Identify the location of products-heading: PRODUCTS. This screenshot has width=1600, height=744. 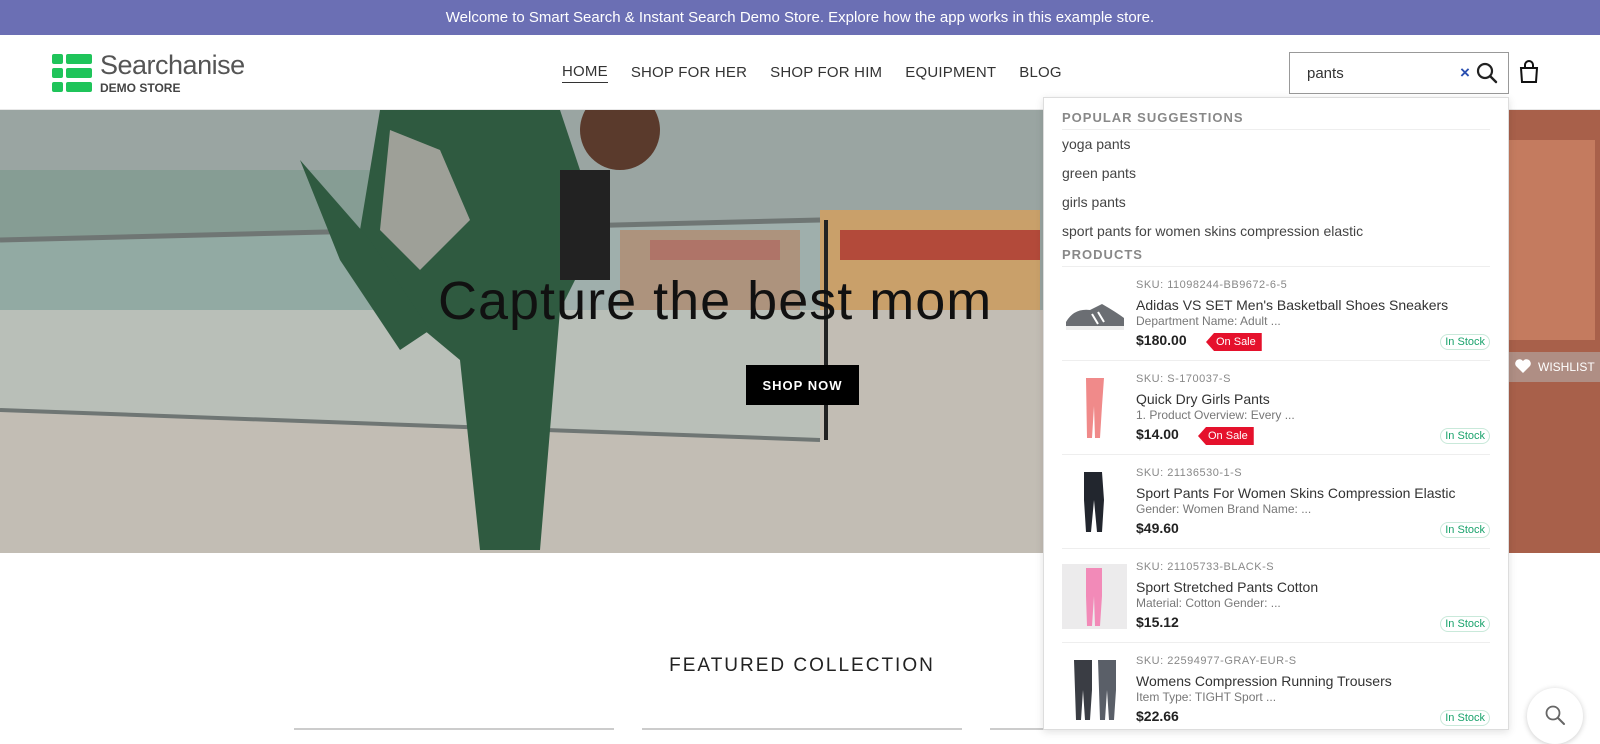
(1276, 257).